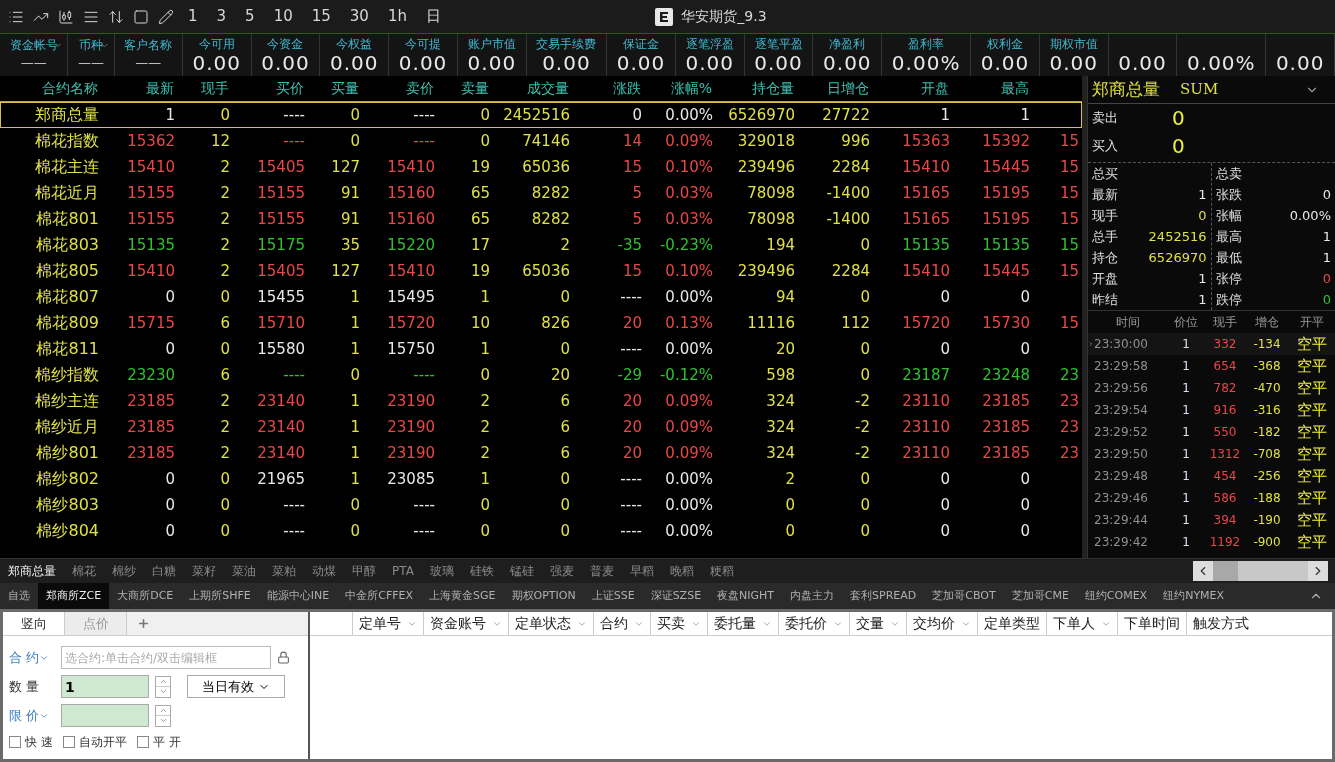 This screenshot has height=762, width=1335. What do you see at coordinates (94, 742) in the screenshot?
I see `option-checkbox: 自动开平` at bounding box center [94, 742].